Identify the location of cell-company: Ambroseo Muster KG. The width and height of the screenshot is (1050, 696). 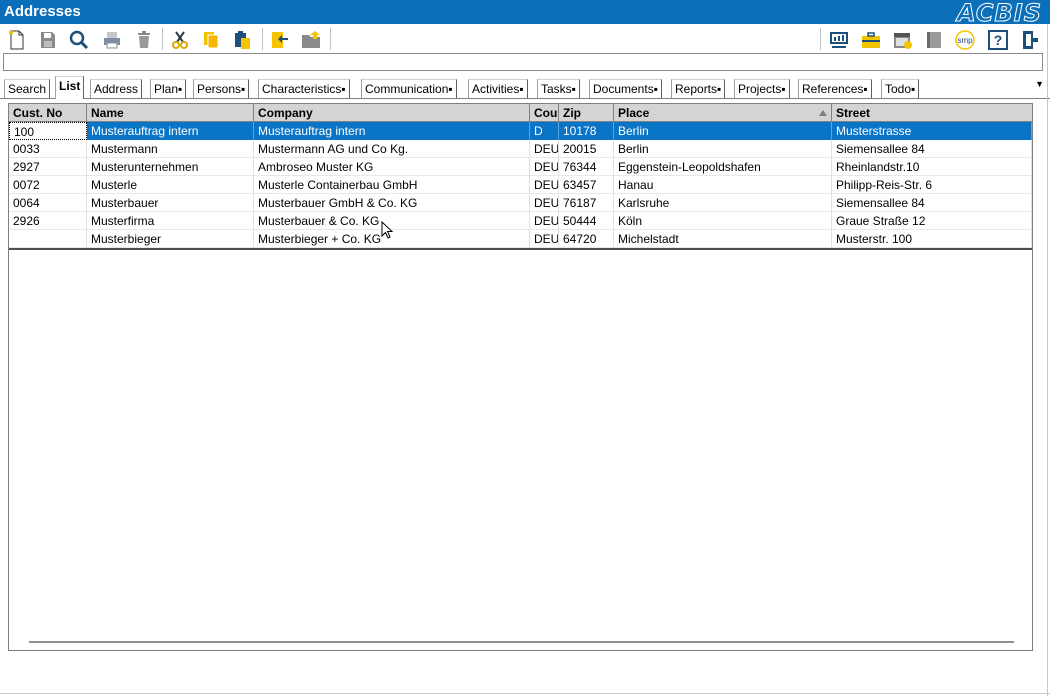
(392, 167).